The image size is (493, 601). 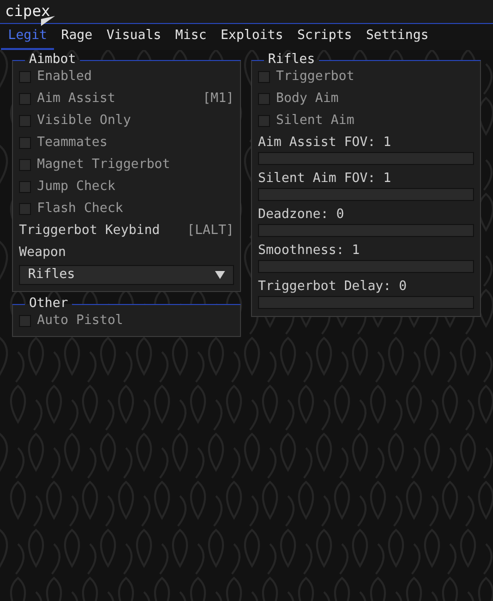 I want to click on keybind-label: [LALT], so click(x=210, y=231).